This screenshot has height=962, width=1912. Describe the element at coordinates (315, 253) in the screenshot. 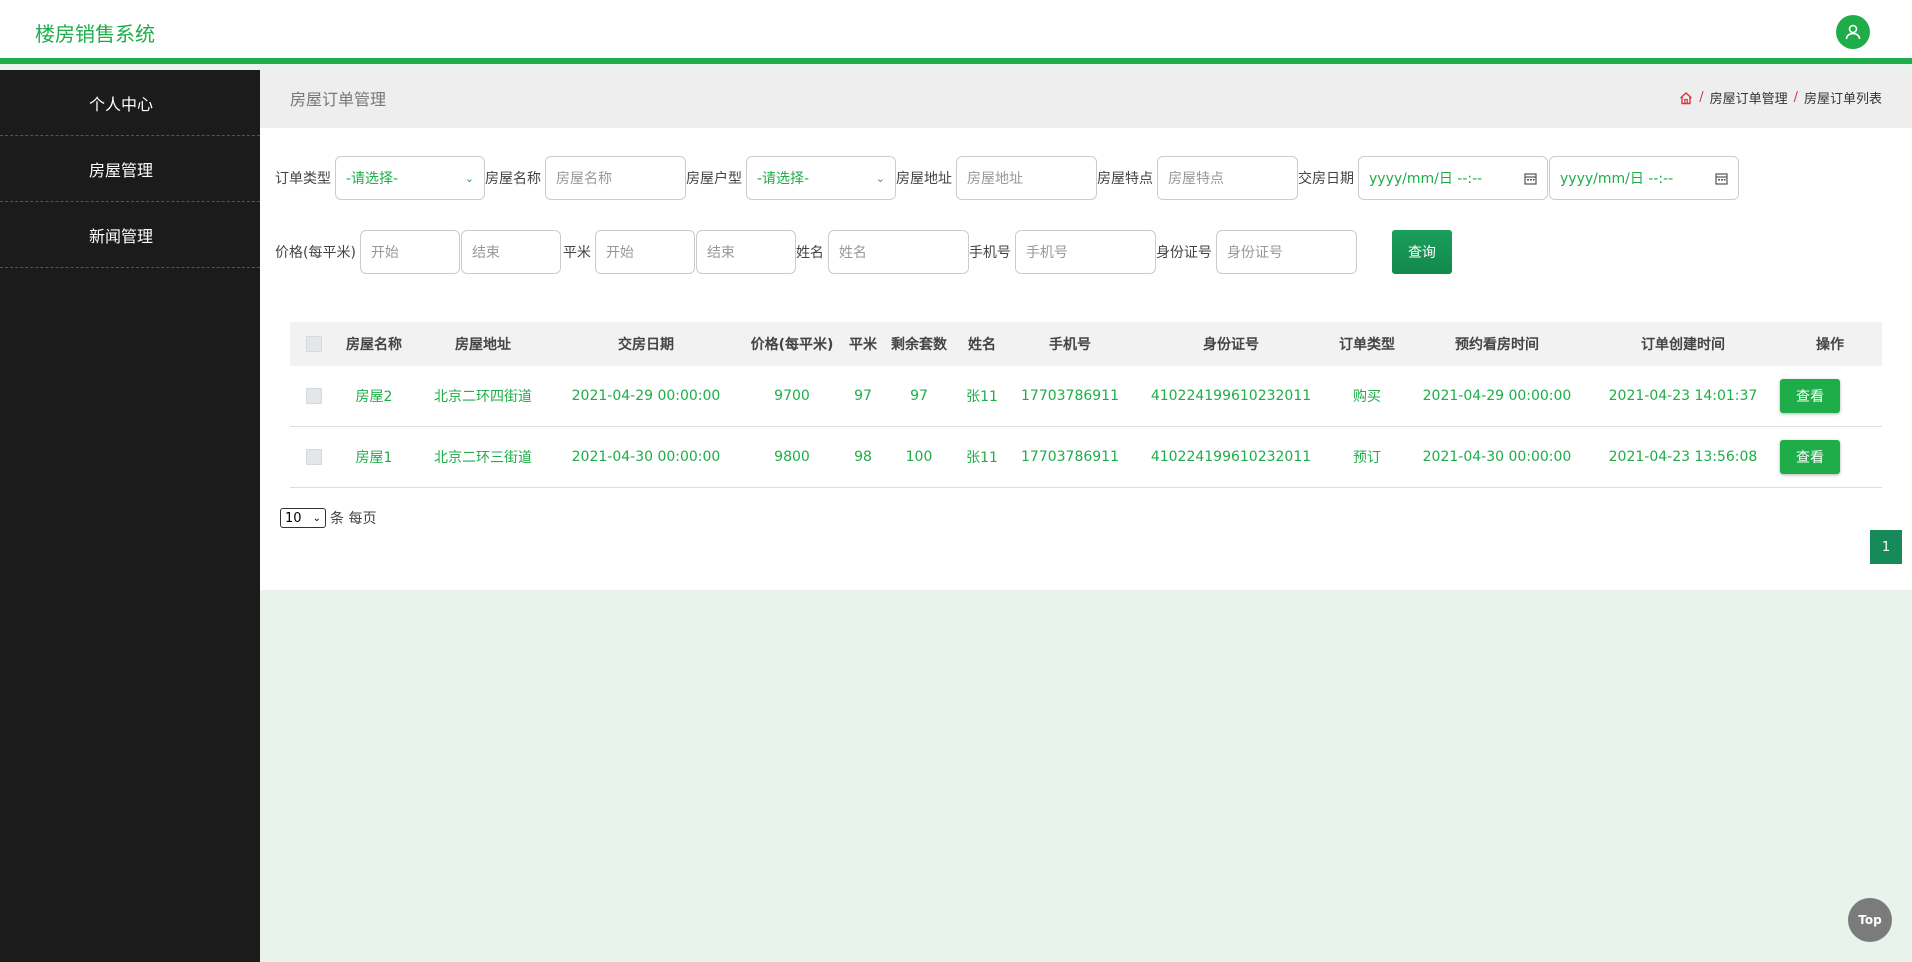

I see `price-label: 价格(每平米)` at that location.